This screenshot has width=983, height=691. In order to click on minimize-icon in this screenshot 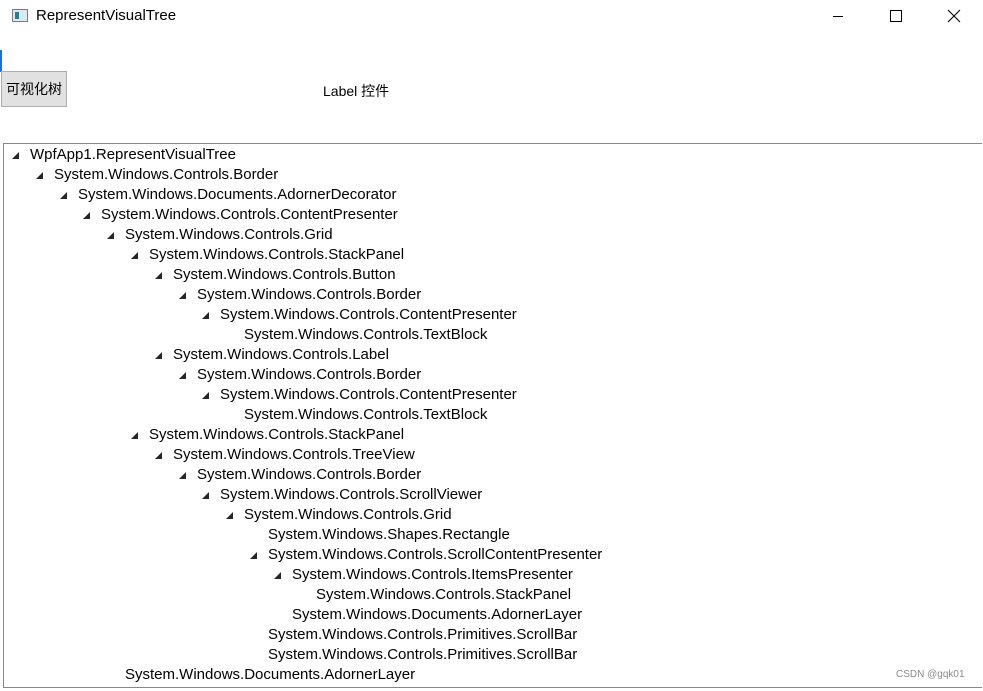, I will do `click(838, 16)`.